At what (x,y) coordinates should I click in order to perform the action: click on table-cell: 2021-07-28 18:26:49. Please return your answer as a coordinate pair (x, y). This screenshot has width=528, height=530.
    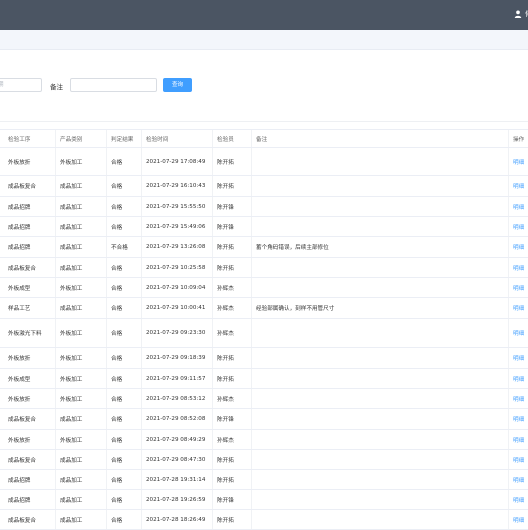
    Looking at the image, I should click on (173, 519).